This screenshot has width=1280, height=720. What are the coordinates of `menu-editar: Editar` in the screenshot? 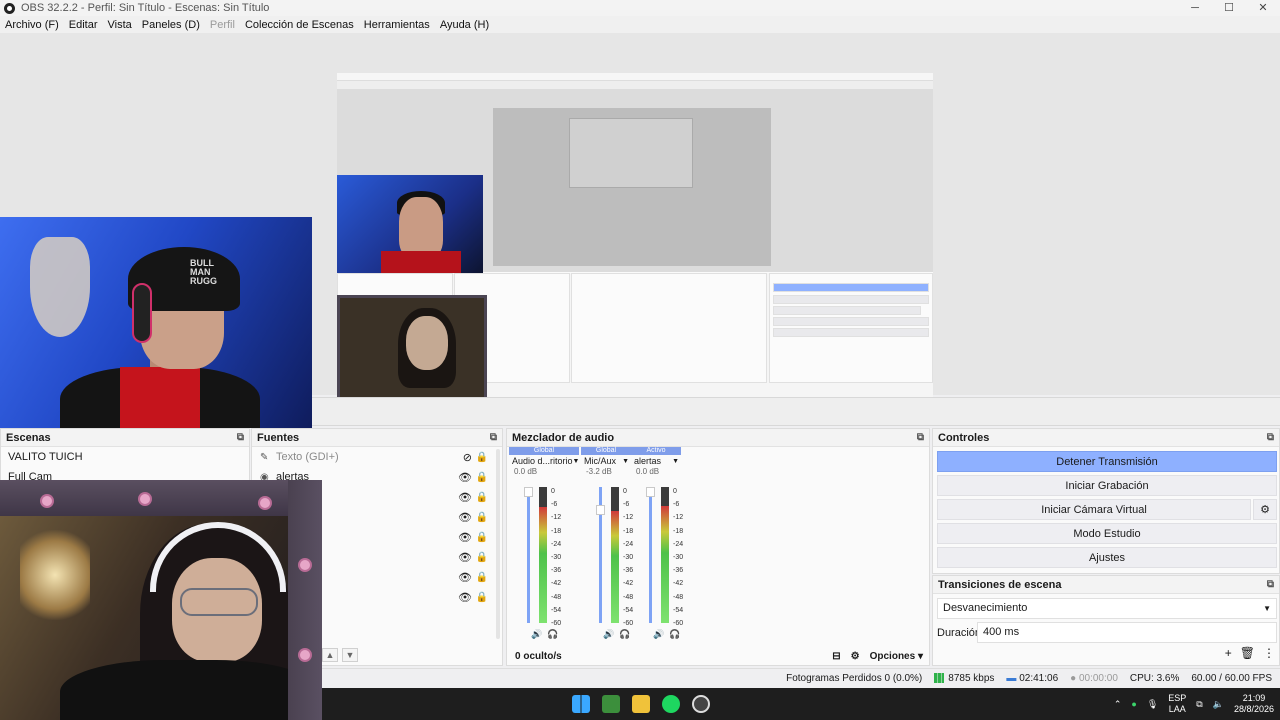 It's located at (83, 25).